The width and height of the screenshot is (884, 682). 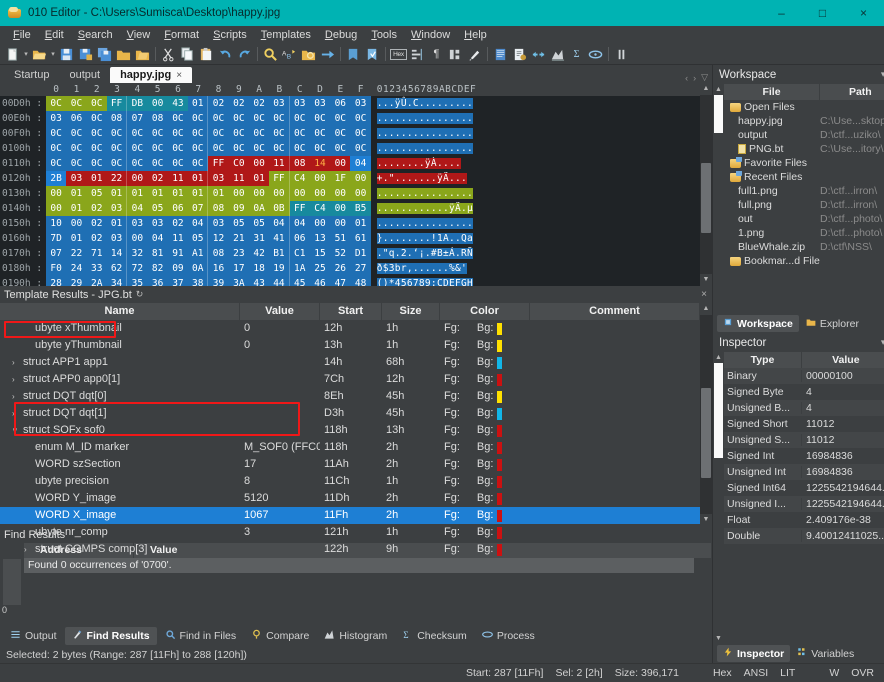 I want to click on hex-byte: 23, so click(x=238, y=253).